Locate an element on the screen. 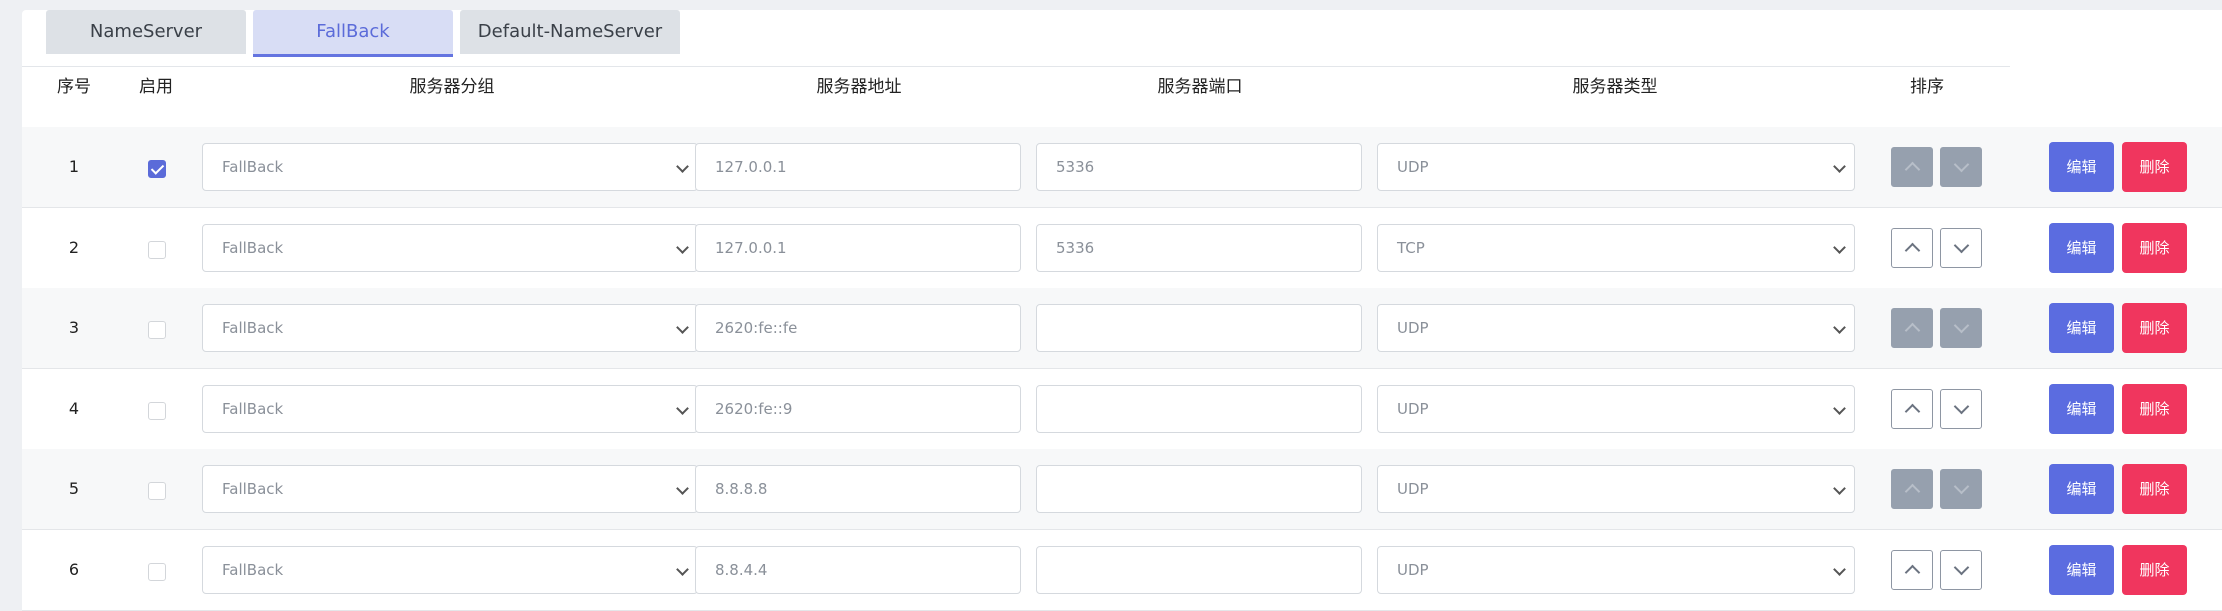  table-row: 6 FallBack 8.8.4.4 UDP 编辑 删除 is located at coordinates (1122, 570).